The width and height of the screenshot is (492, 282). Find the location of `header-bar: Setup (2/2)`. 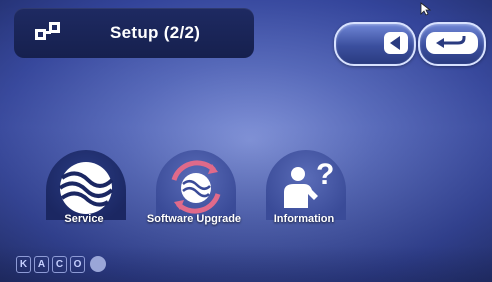

header-bar: Setup (2/2) is located at coordinates (134, 33).